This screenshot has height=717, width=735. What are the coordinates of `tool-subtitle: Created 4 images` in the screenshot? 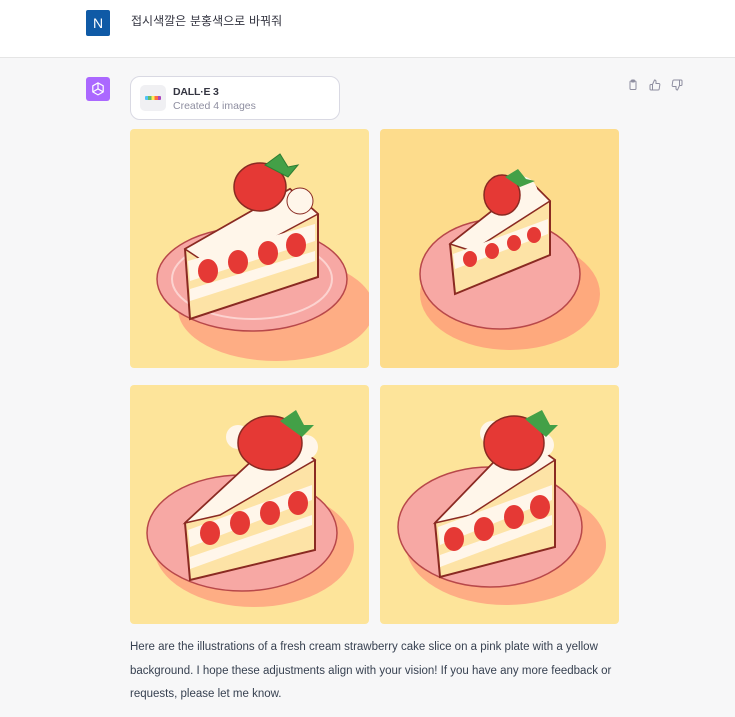 It's located at (214, 106).